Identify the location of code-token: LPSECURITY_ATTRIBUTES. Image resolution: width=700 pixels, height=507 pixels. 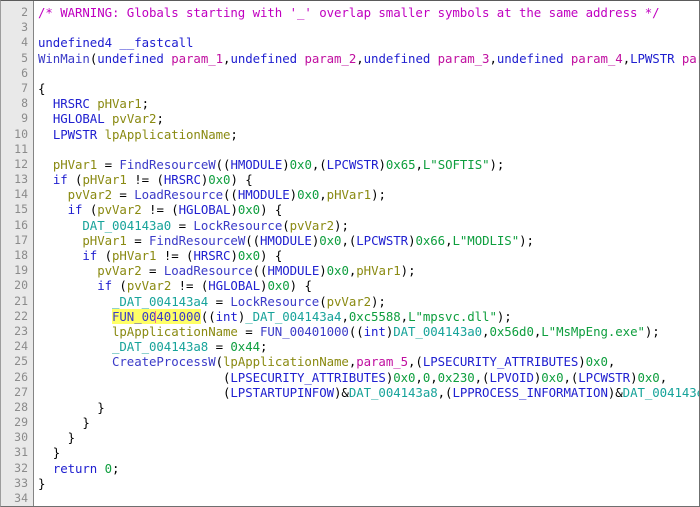
(307, 377).